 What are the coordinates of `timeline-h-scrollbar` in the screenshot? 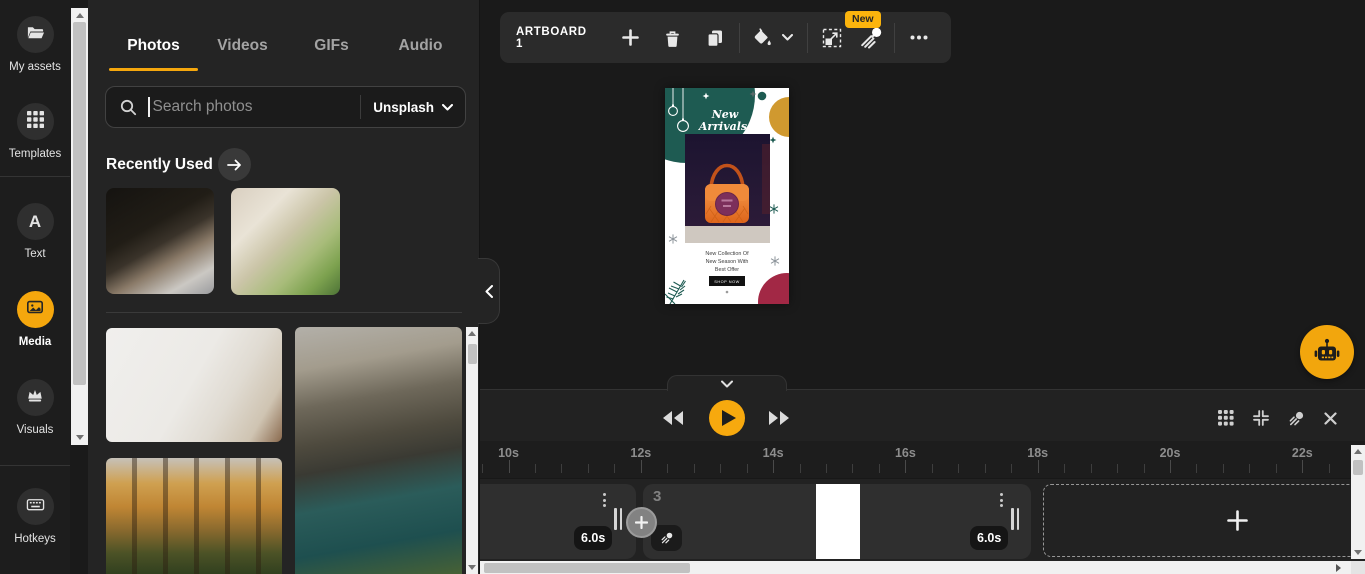 It's located at (922, 567).